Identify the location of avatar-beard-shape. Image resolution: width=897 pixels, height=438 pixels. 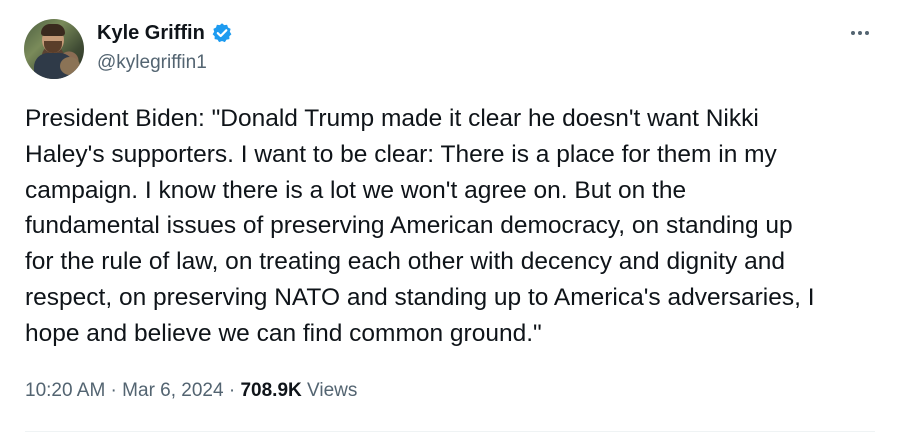
(53, 47).